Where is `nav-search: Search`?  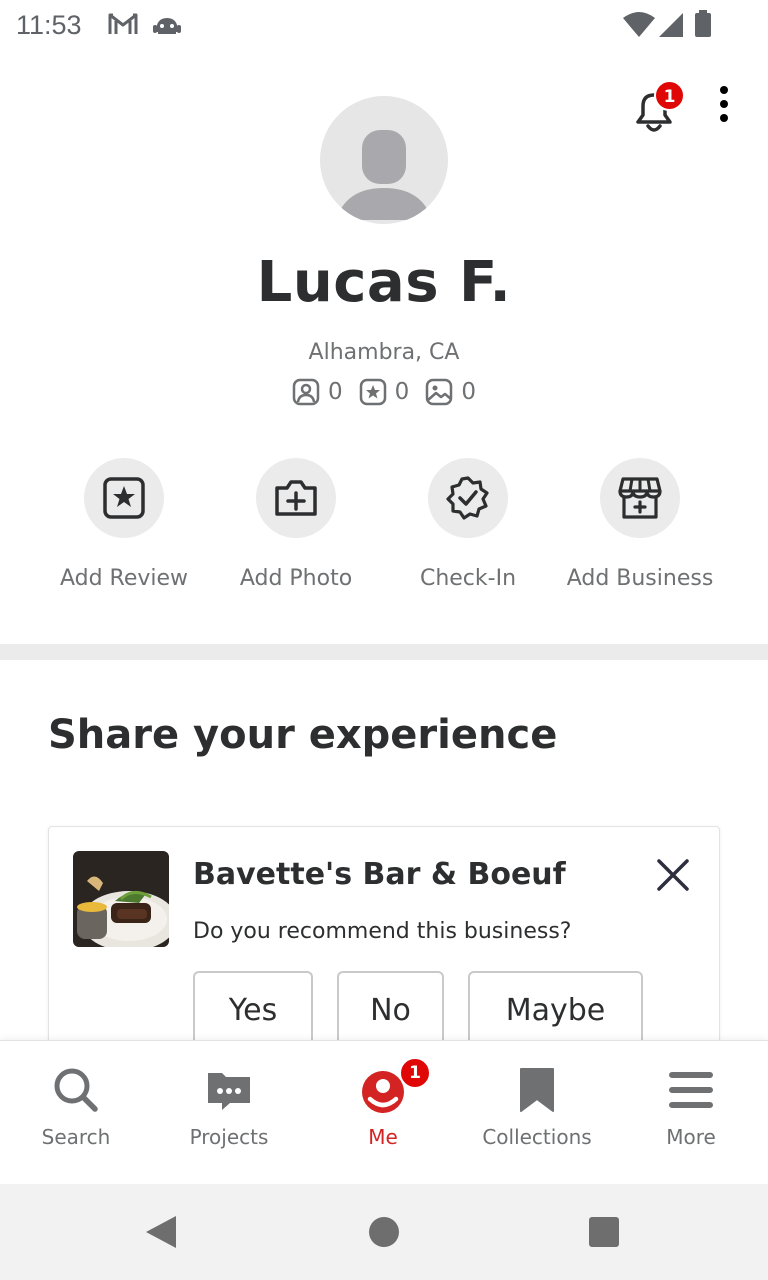 nav-search: Search is located at coordinates (76, 1113).